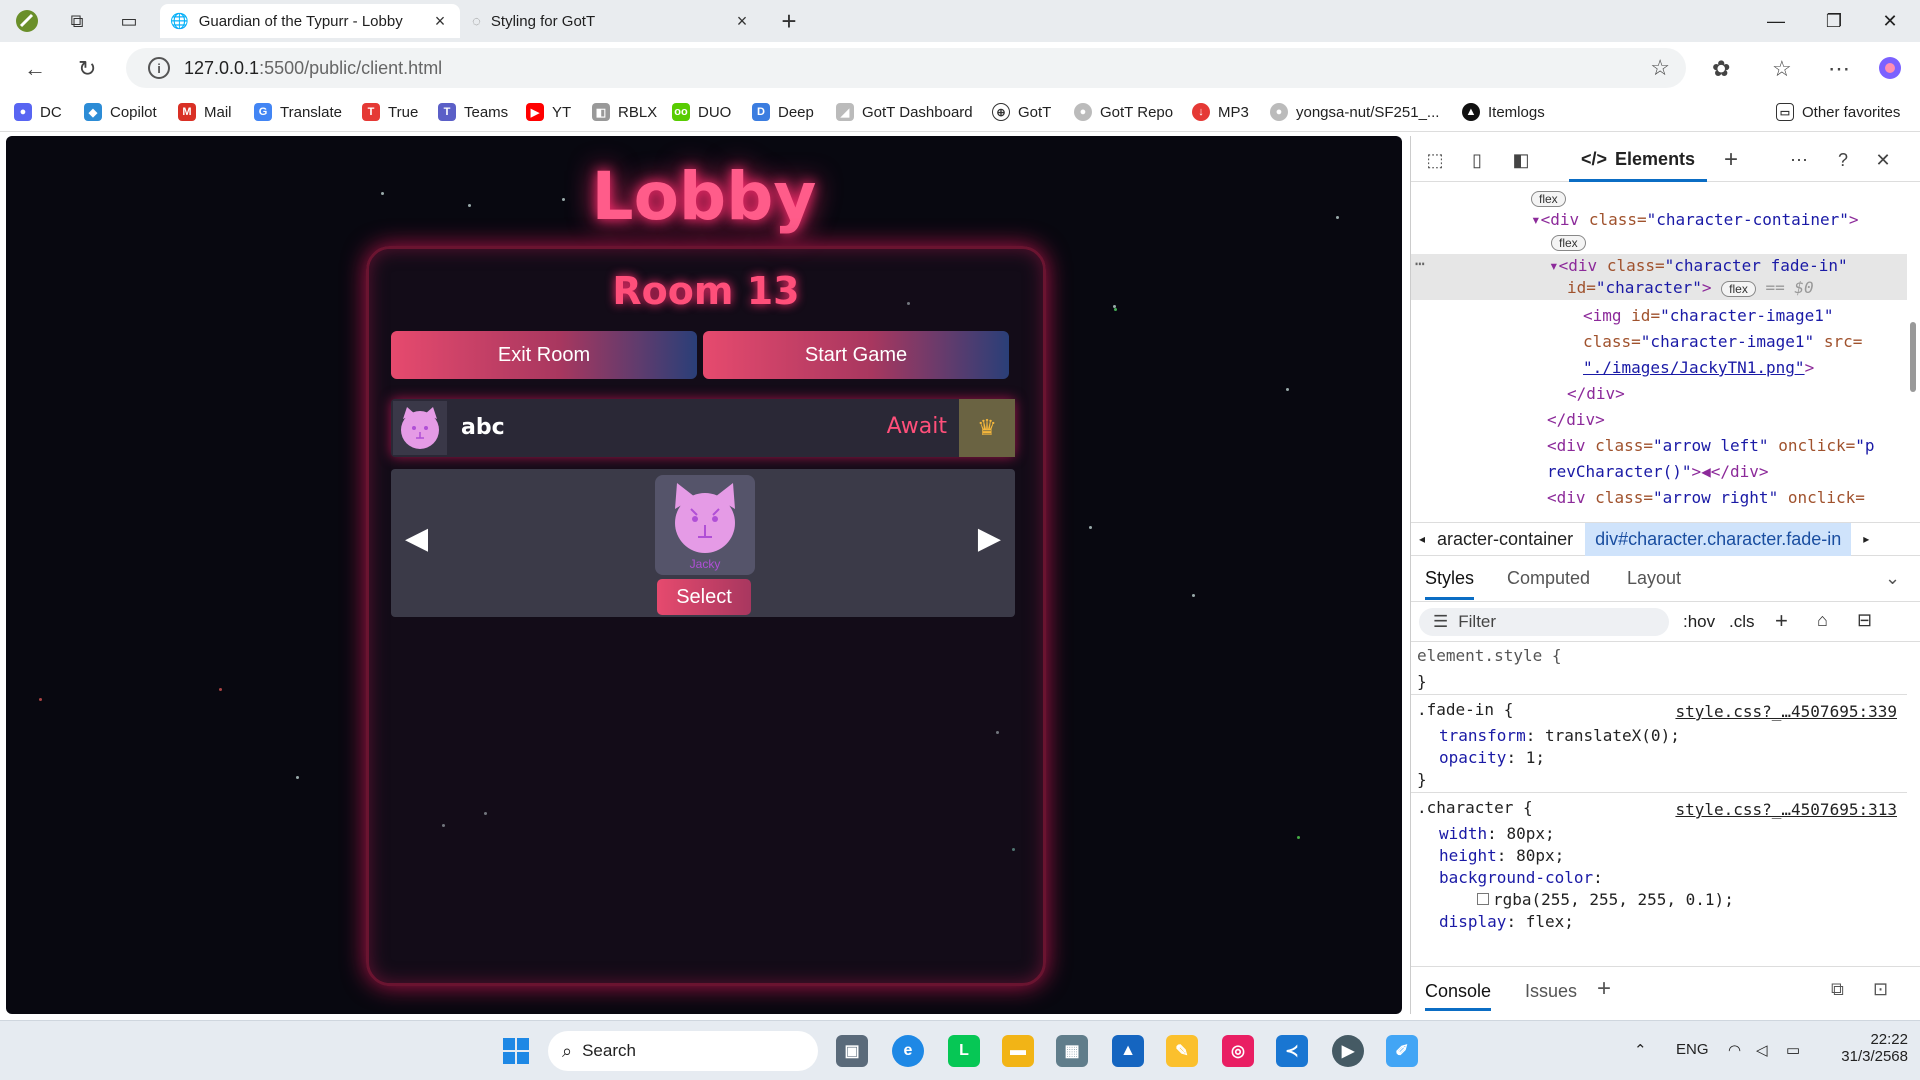 The width and height of the screenshot is (1920, 1080). Describe the element at coordinates (1458, 996) in the screenshot. I see `tab-console: Console` at that location.